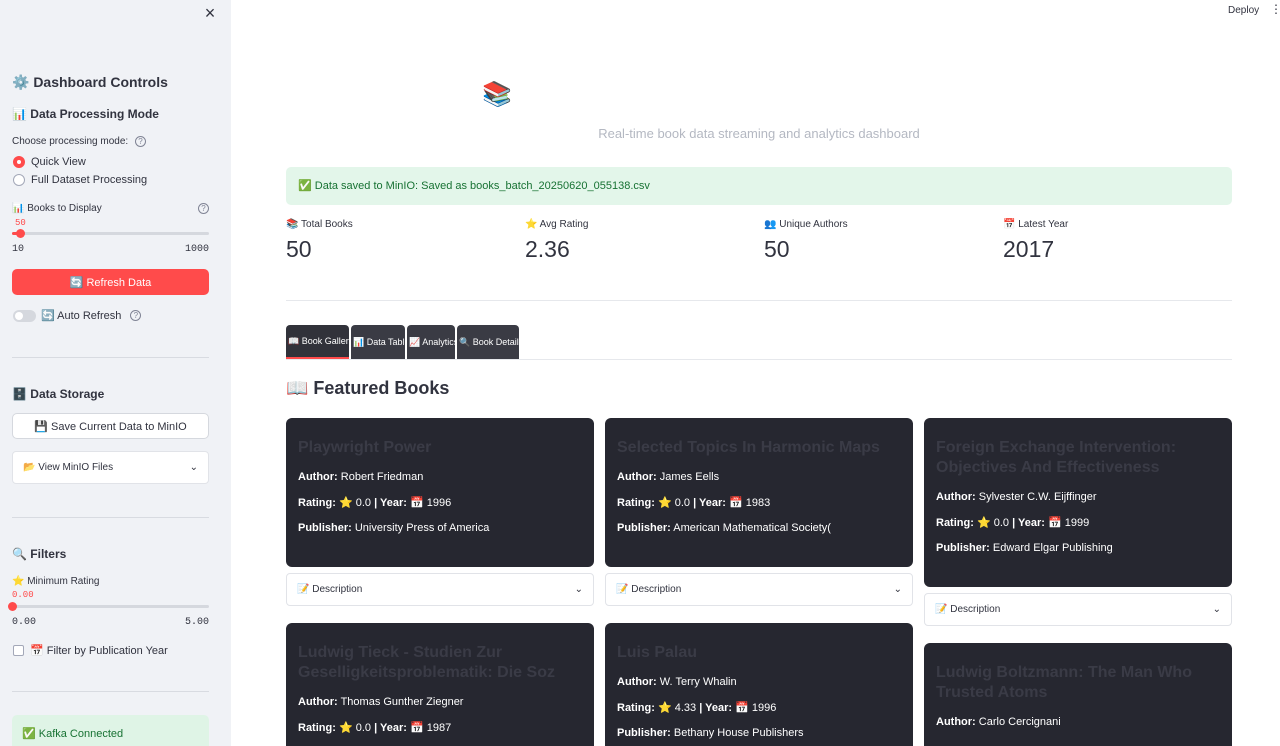 Image resolution: width=1280 pixels, height=746 pixels. What do you see at coordinates (110, 208) in the screenshot?
I see `books-to-display-label: 📊 Books to Display ?` at bounding box center [110, 208].